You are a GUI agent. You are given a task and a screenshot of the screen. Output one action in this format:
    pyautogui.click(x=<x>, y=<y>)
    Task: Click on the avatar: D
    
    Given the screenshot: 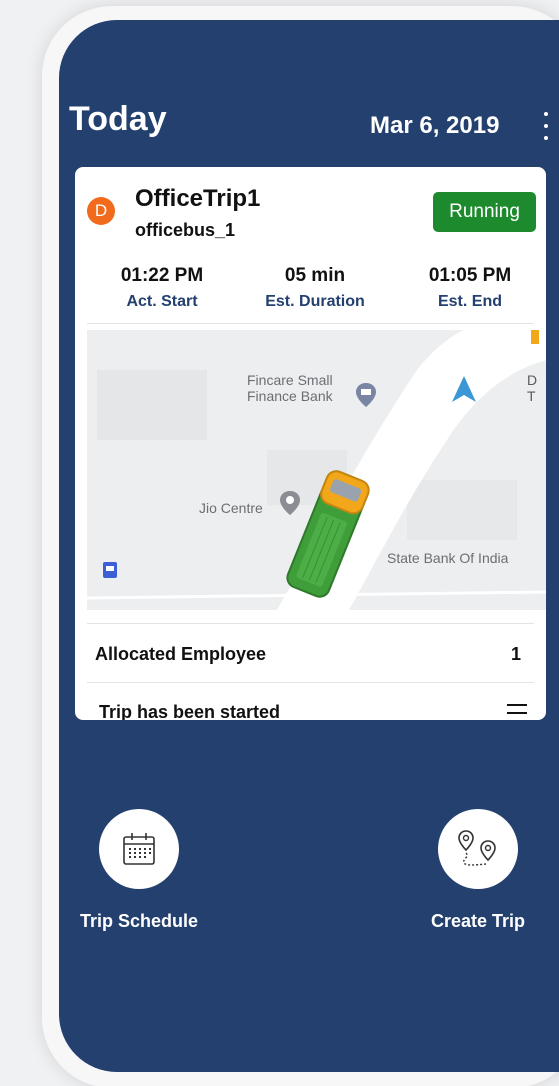 What is the action you would take?
    pyautogui.click(x=101, y=211)
    